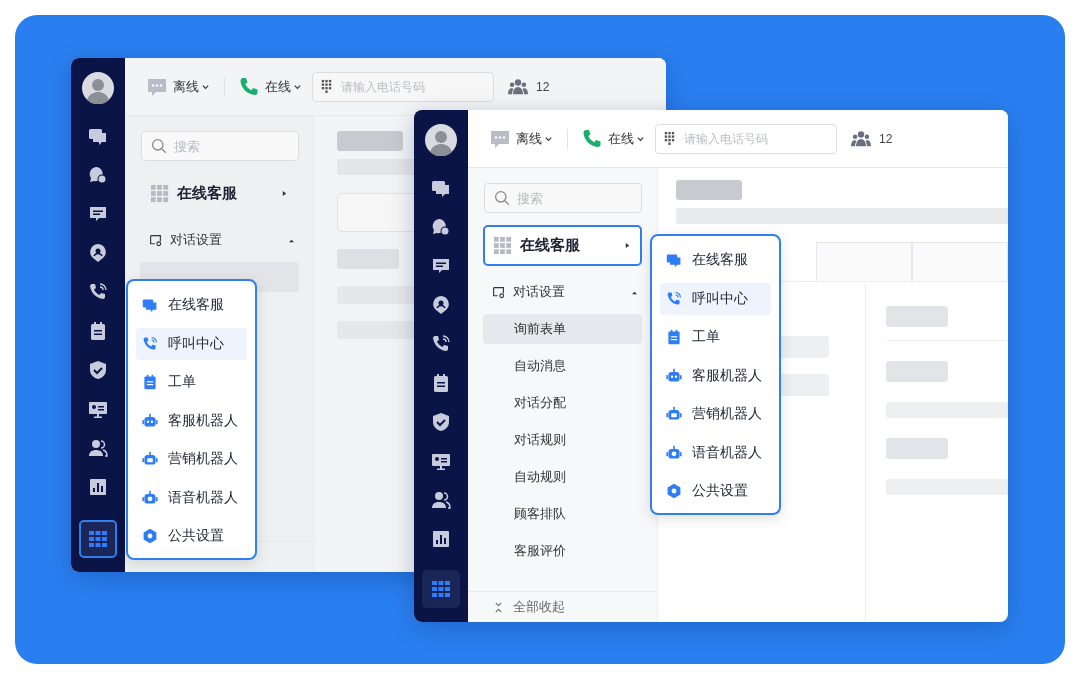 This screenshot has width=1080, height=679. What do you see at coordinates (562, 366) in the screenshot?
I see `settings-item: 自动消息` at bounding box center [562, 366].